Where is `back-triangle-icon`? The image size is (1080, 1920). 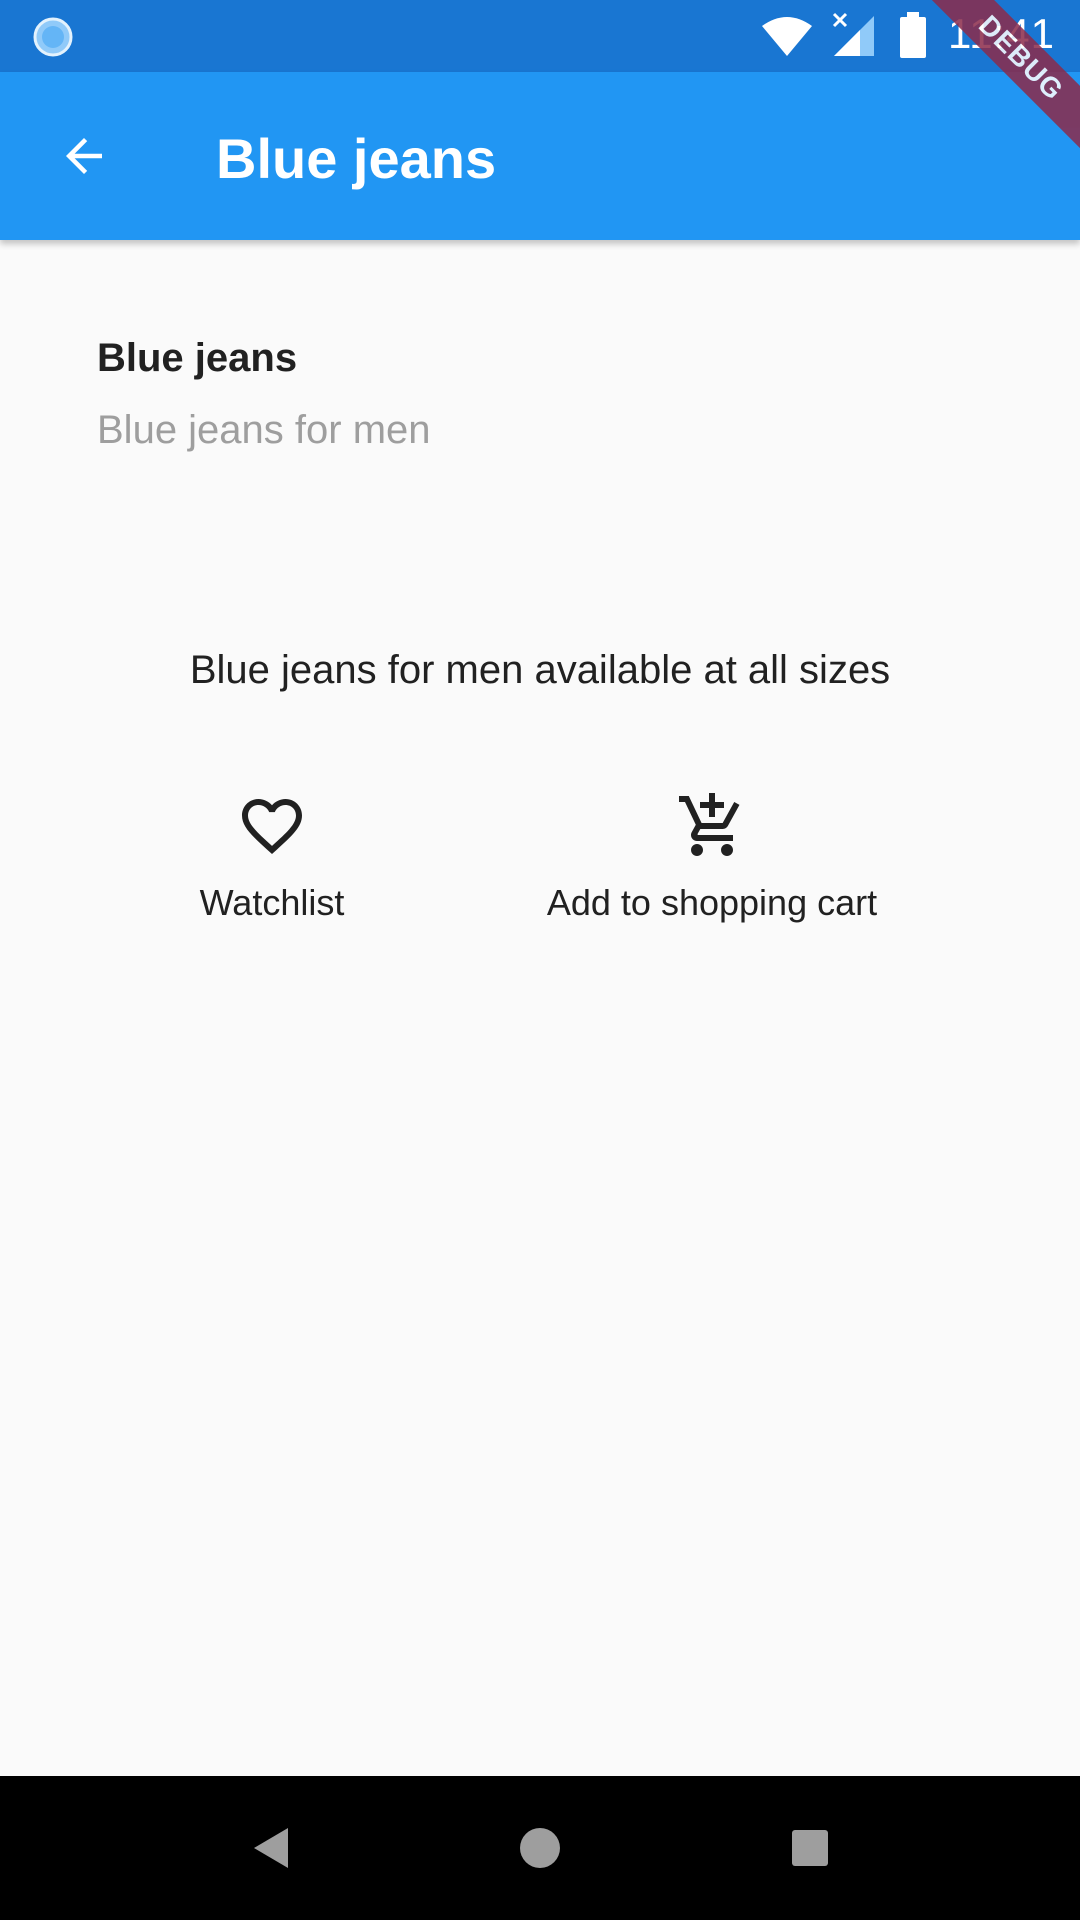 back-triangle-icon is located at coordinates (271, 1848).